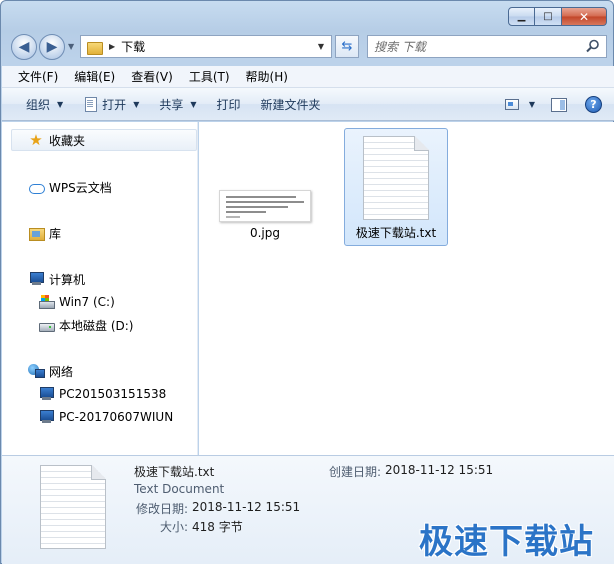 The height and width of the screenshot is (564, 614). Describe the element at coordinates (511, 104) in the screenshot. I see `change-view-icon` at that location.